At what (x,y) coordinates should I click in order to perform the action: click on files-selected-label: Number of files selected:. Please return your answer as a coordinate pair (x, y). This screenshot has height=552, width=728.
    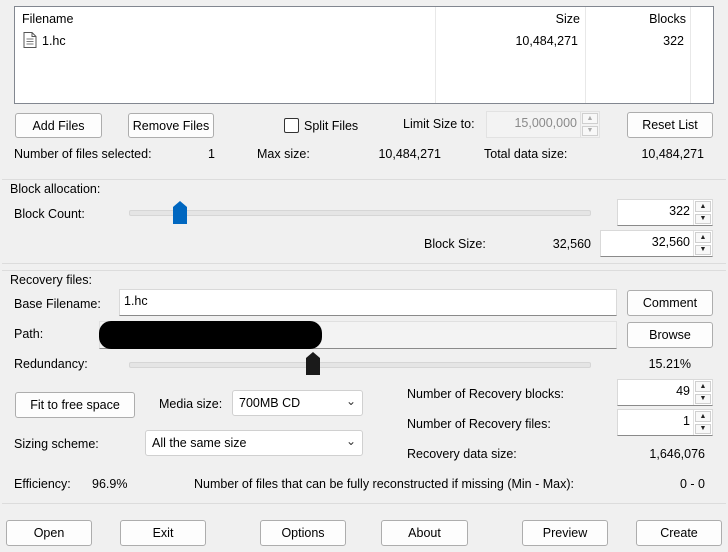
    Looking at the image, I should click on (83, 154).